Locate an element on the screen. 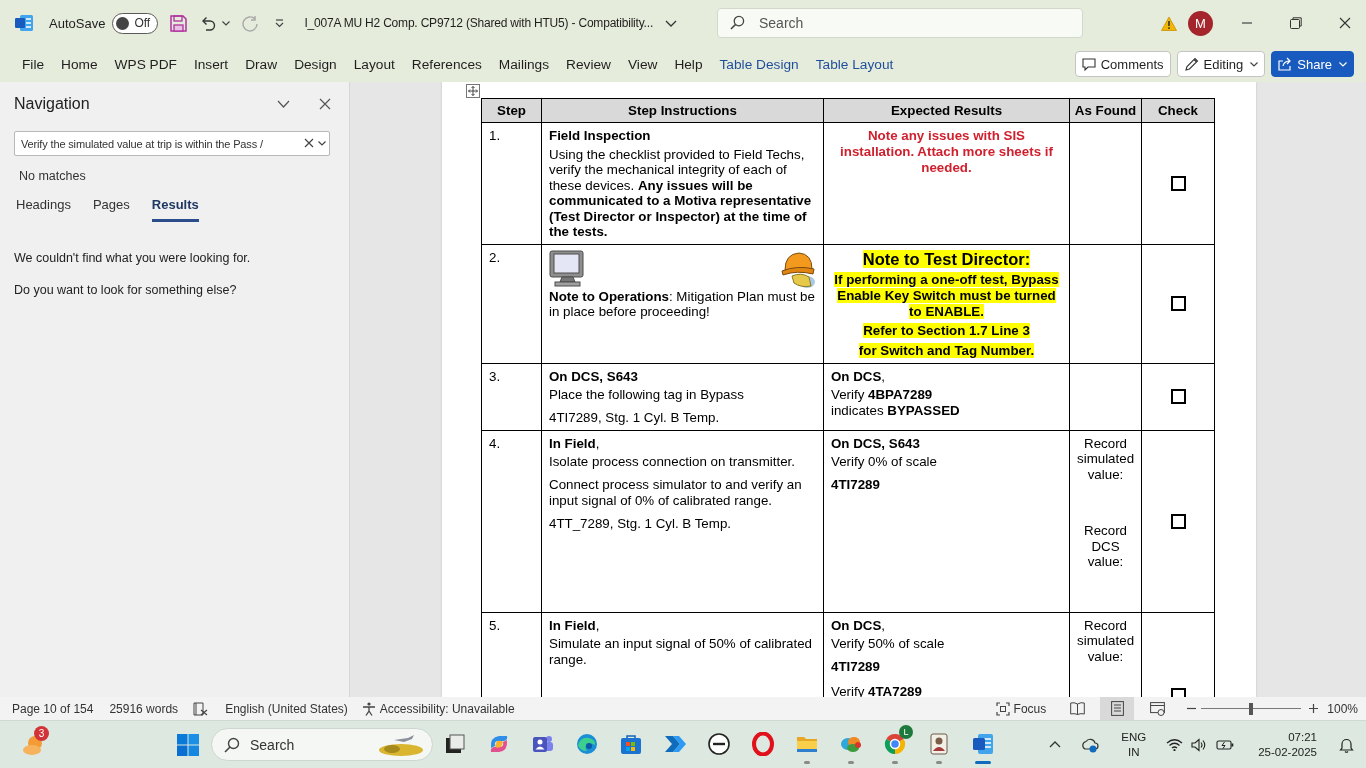  focus-button: Focus is located at coordinates (1021, 708).